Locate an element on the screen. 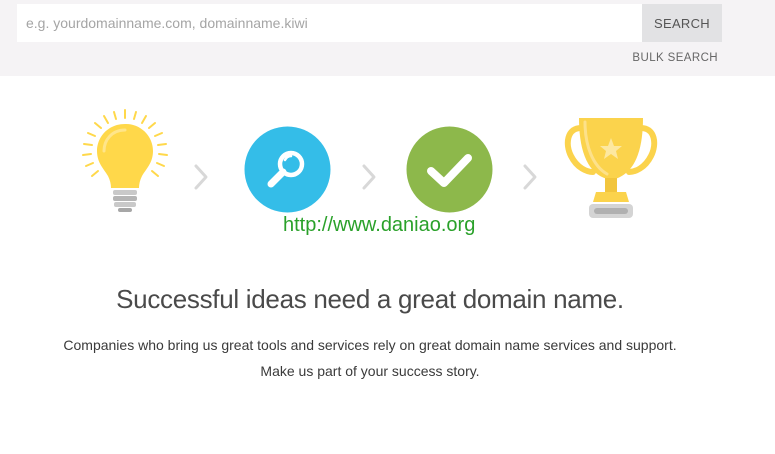 The image size is (775, 454). magnifier-icon is located at coordinates (287, 169).